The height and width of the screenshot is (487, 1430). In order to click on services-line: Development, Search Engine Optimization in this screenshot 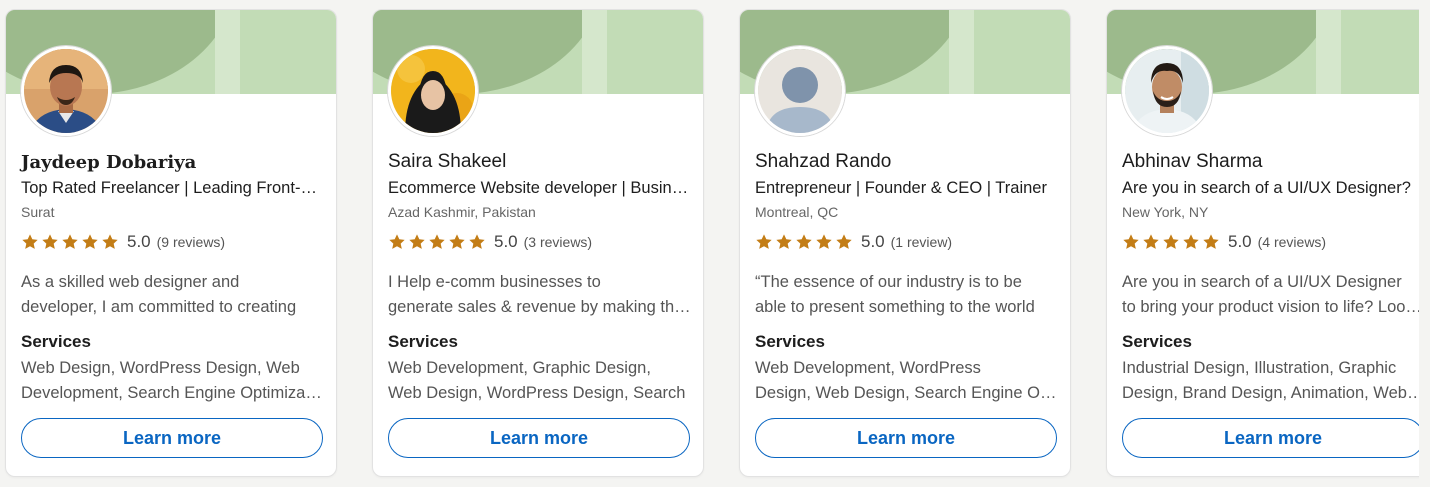, I will do `click(172, 393)`.